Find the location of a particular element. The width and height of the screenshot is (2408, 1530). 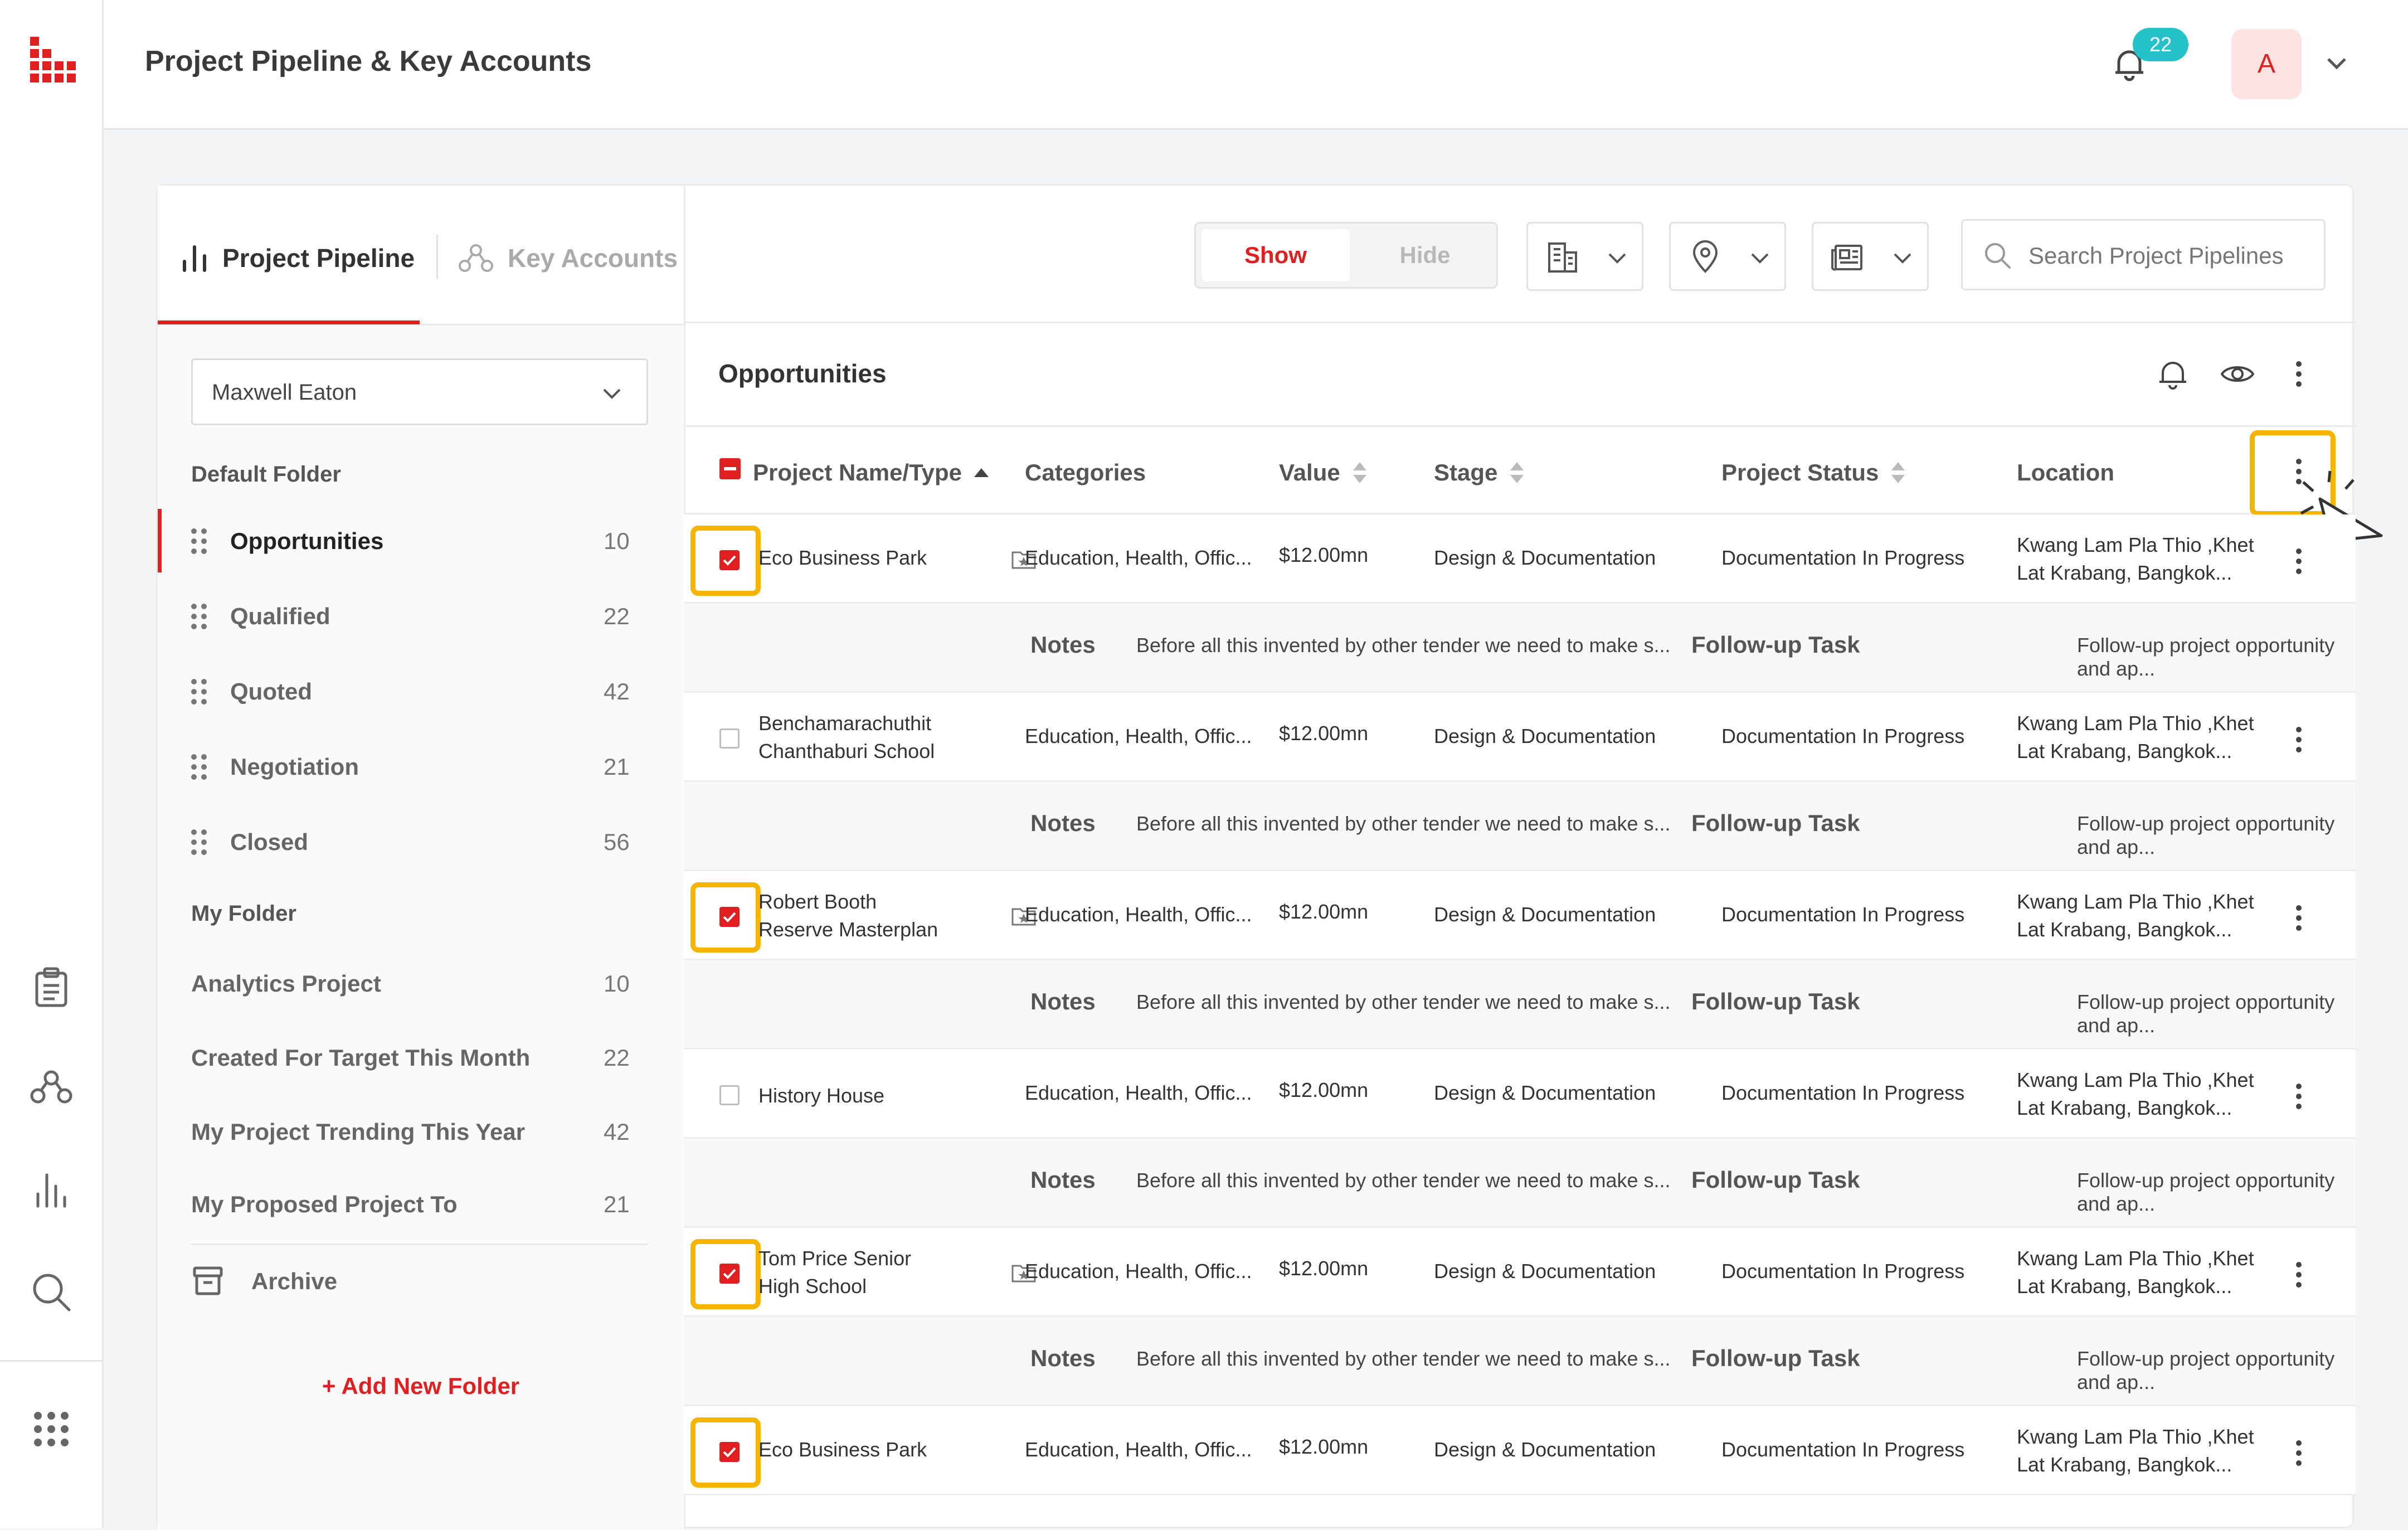

select-all-checkbox is located at coordinates (730, 468).